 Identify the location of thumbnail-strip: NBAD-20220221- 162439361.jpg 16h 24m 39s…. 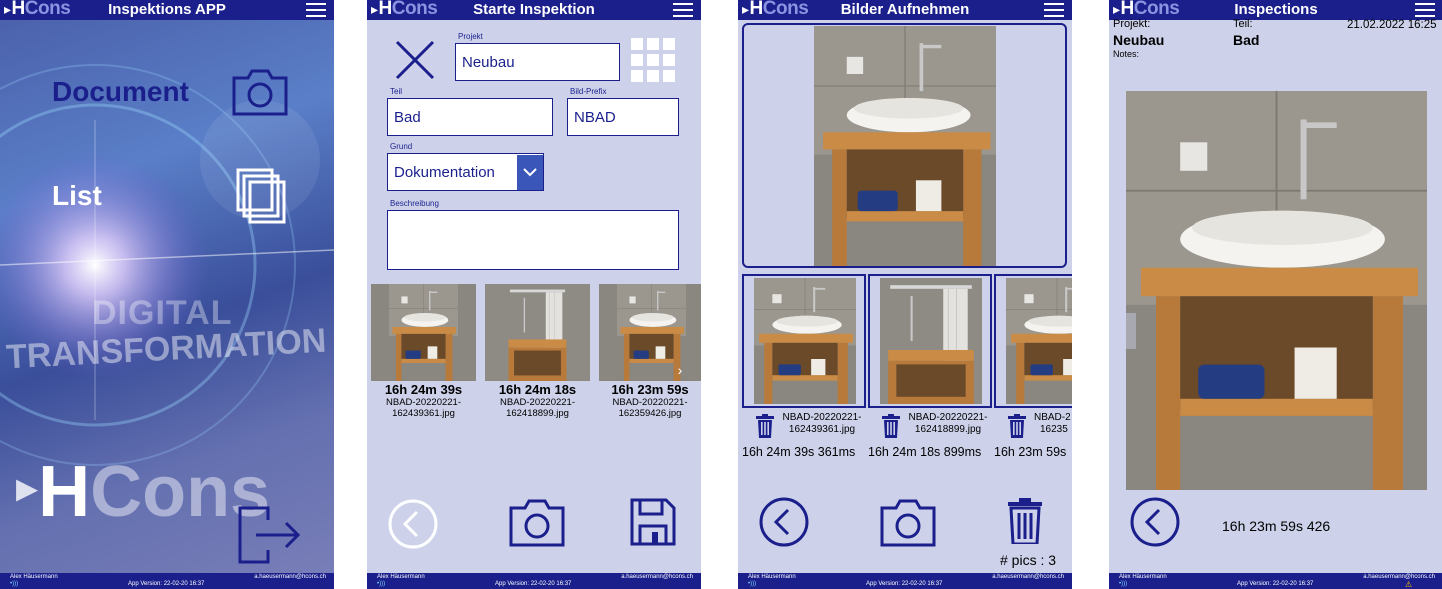
(905, 369).